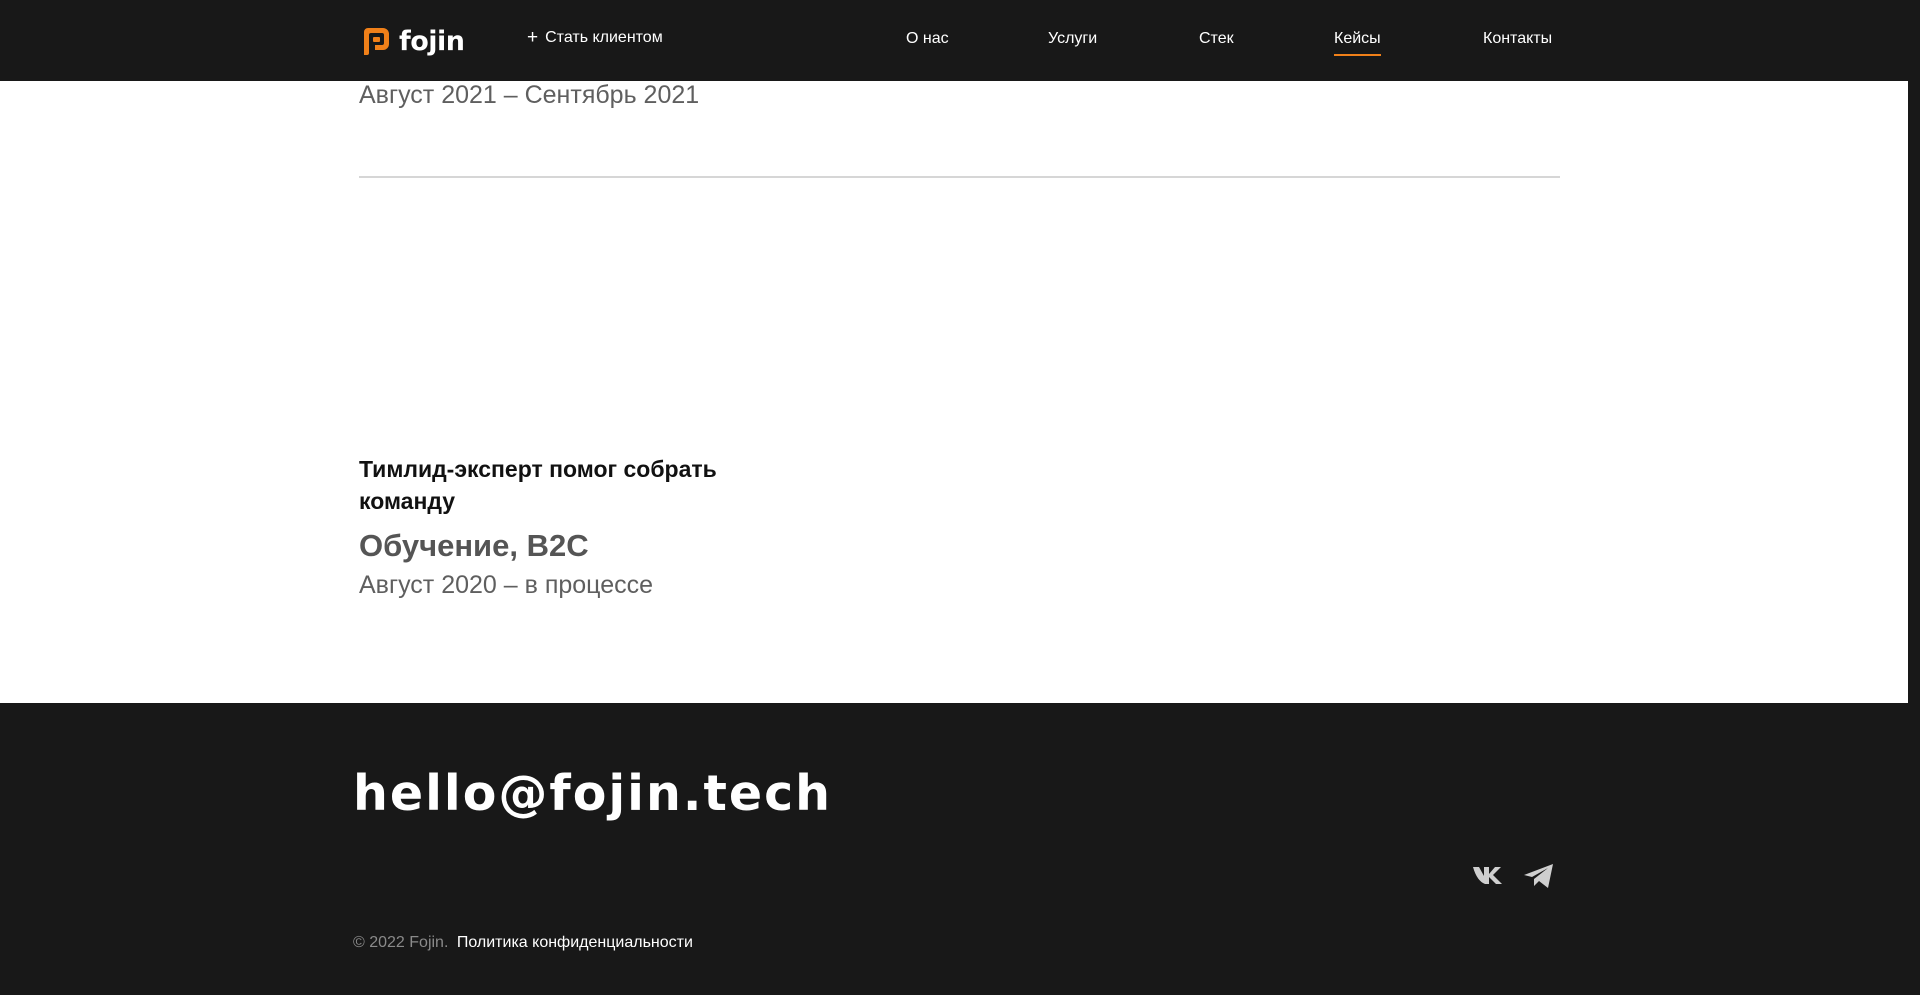 This screenshot has height=995, width=1920. What do you see at coordinates (592, 793) in the screenshot?
I see `contact-email-link: hello@fojin.tech` at bounding box center [592, 793].